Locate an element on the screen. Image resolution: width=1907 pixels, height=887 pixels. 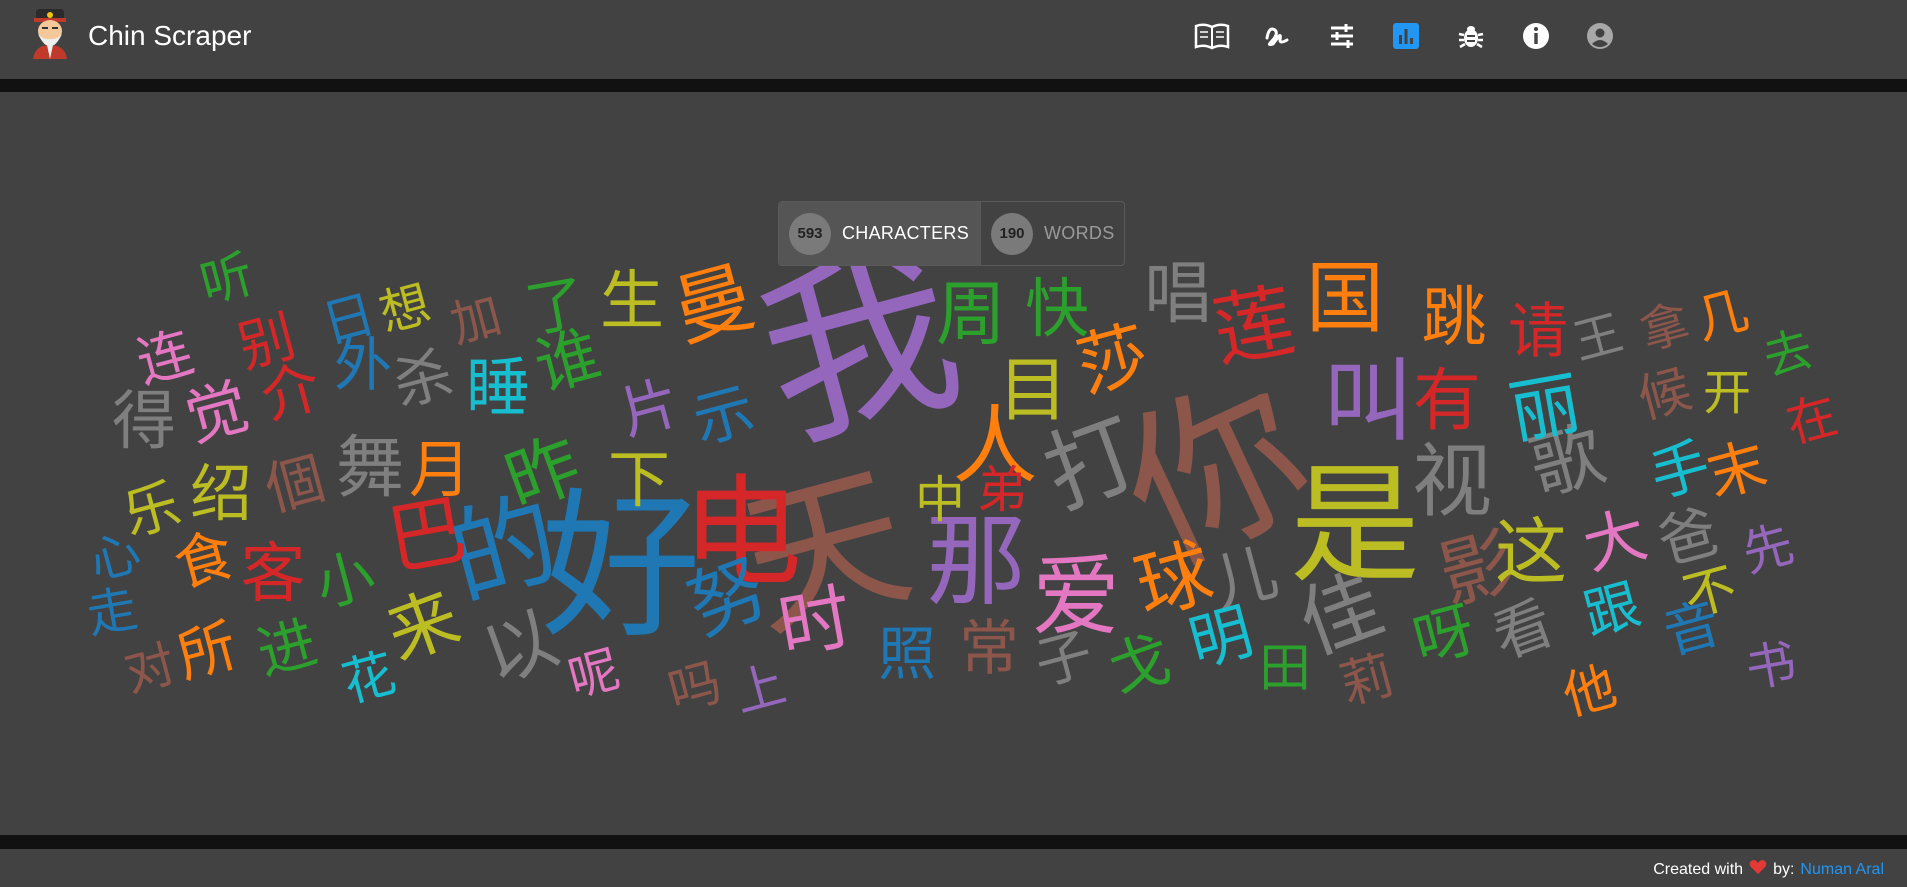
cloud-word: 进 is located at coordinates (287, 648).